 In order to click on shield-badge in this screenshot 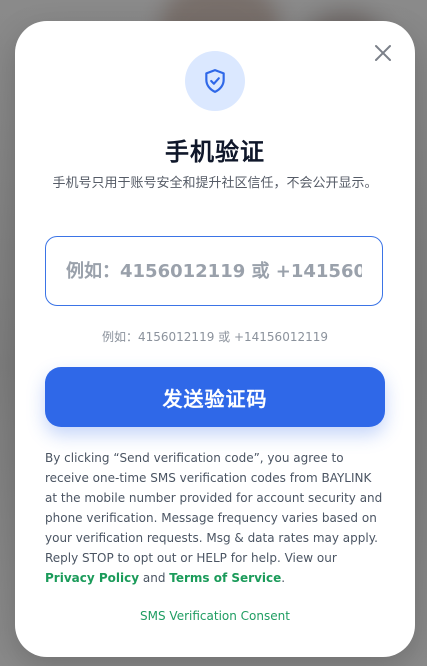, I will do `click(215, 81)`.